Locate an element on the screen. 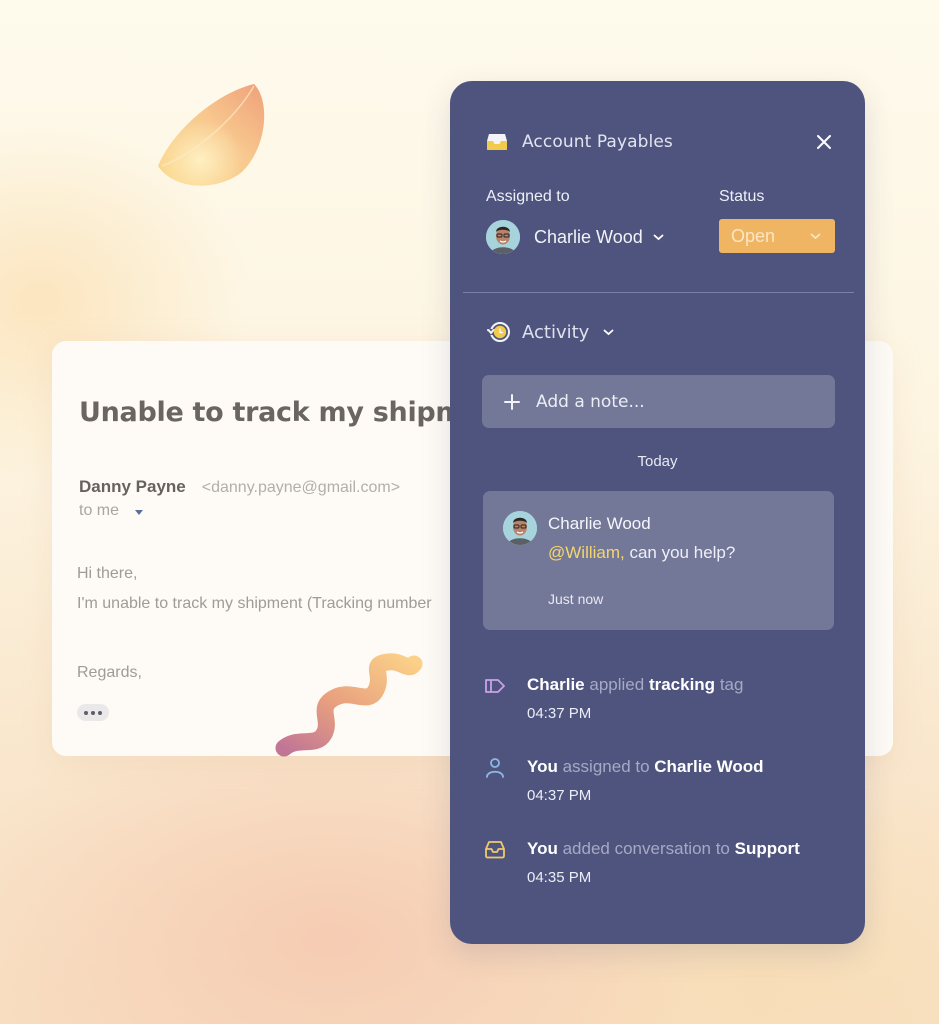 The height and width of the screenshot is (1024, 939). event-verb: applied is located at coordinates (617, 684).